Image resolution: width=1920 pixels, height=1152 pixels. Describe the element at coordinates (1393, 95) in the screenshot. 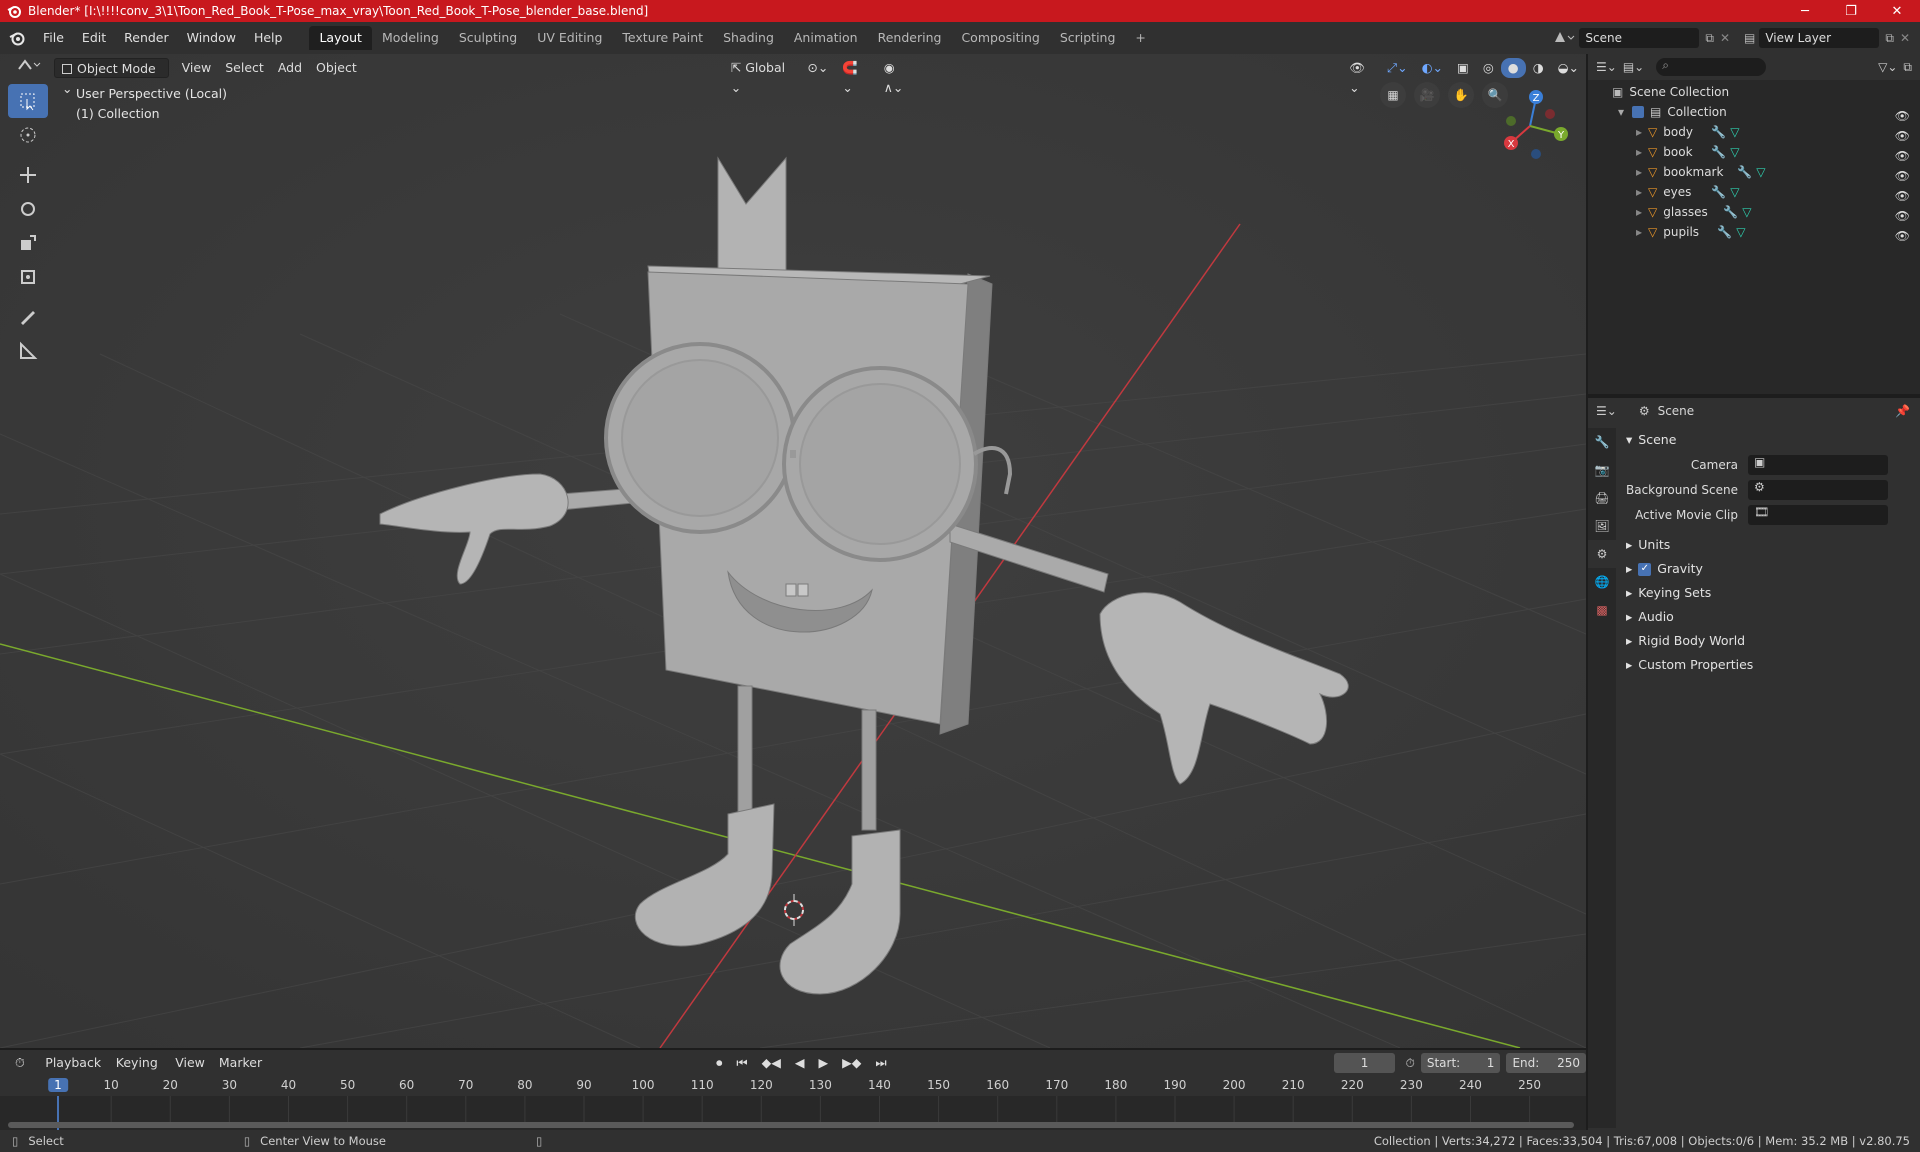

I see `toggle-perspective-icon: ▦` at that location.